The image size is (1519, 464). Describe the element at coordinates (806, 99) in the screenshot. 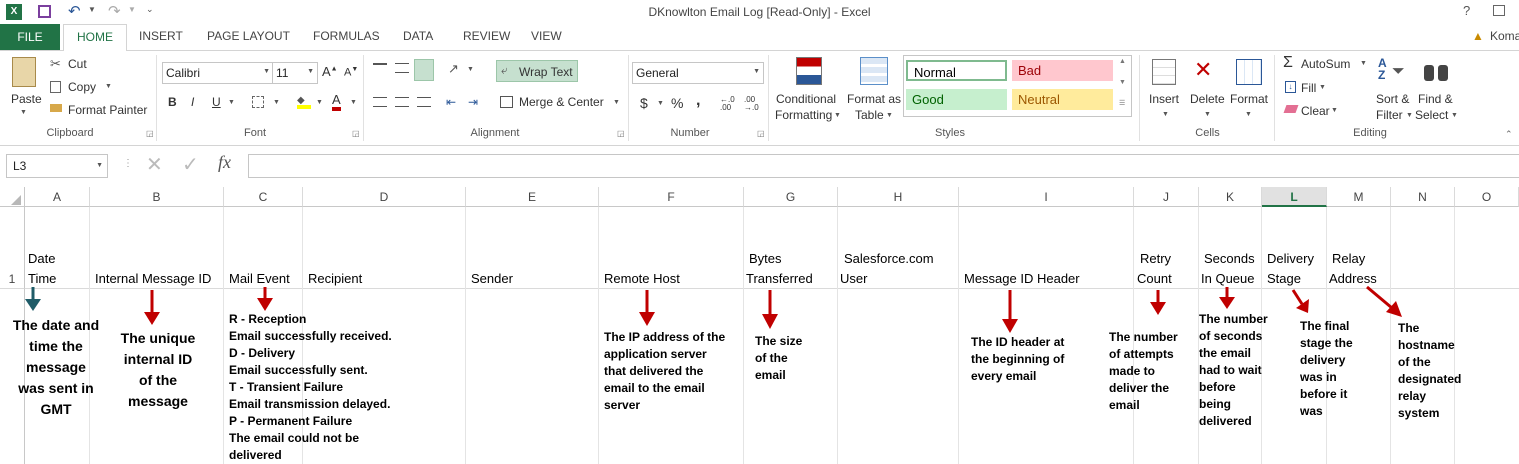

I see `conditional-formatting-line1: Conditional` at that location.